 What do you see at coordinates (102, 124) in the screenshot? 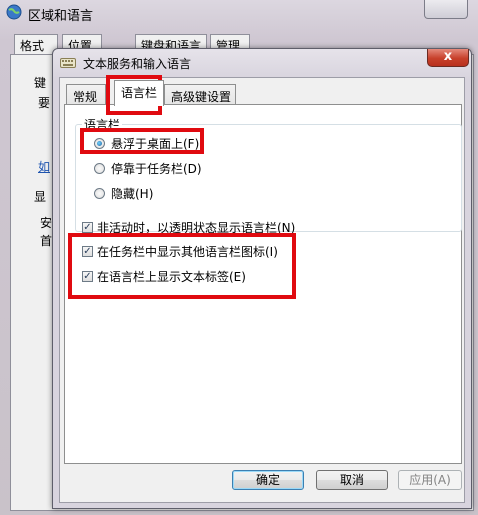
I see `group-label: 语言栏` at bounding box center [102, 124].